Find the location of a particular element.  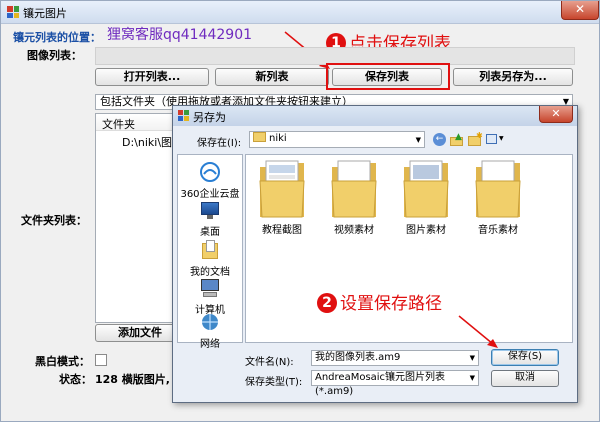

sidebar-item-cloud: 360企业云盘 is located at coordinates (210, 180).